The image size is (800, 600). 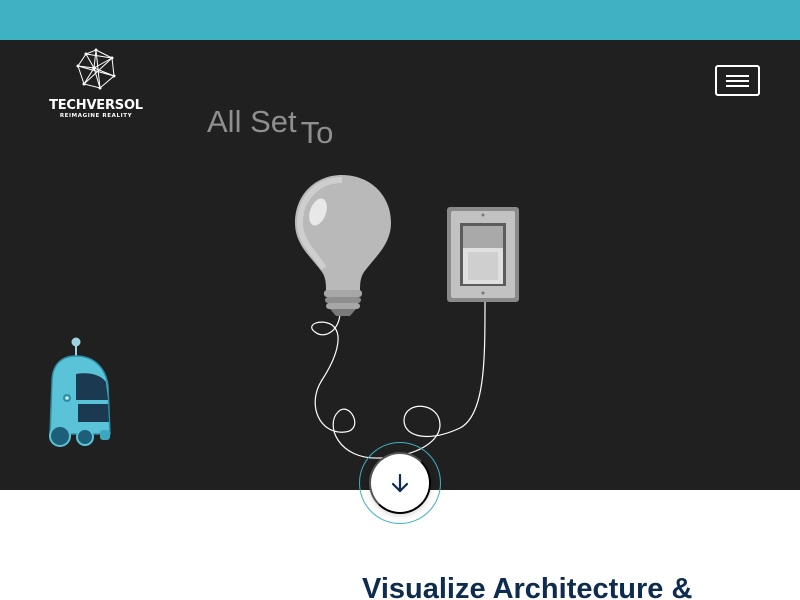 I want to click on bulb-switch-illustration, so click(x=407, y=317).